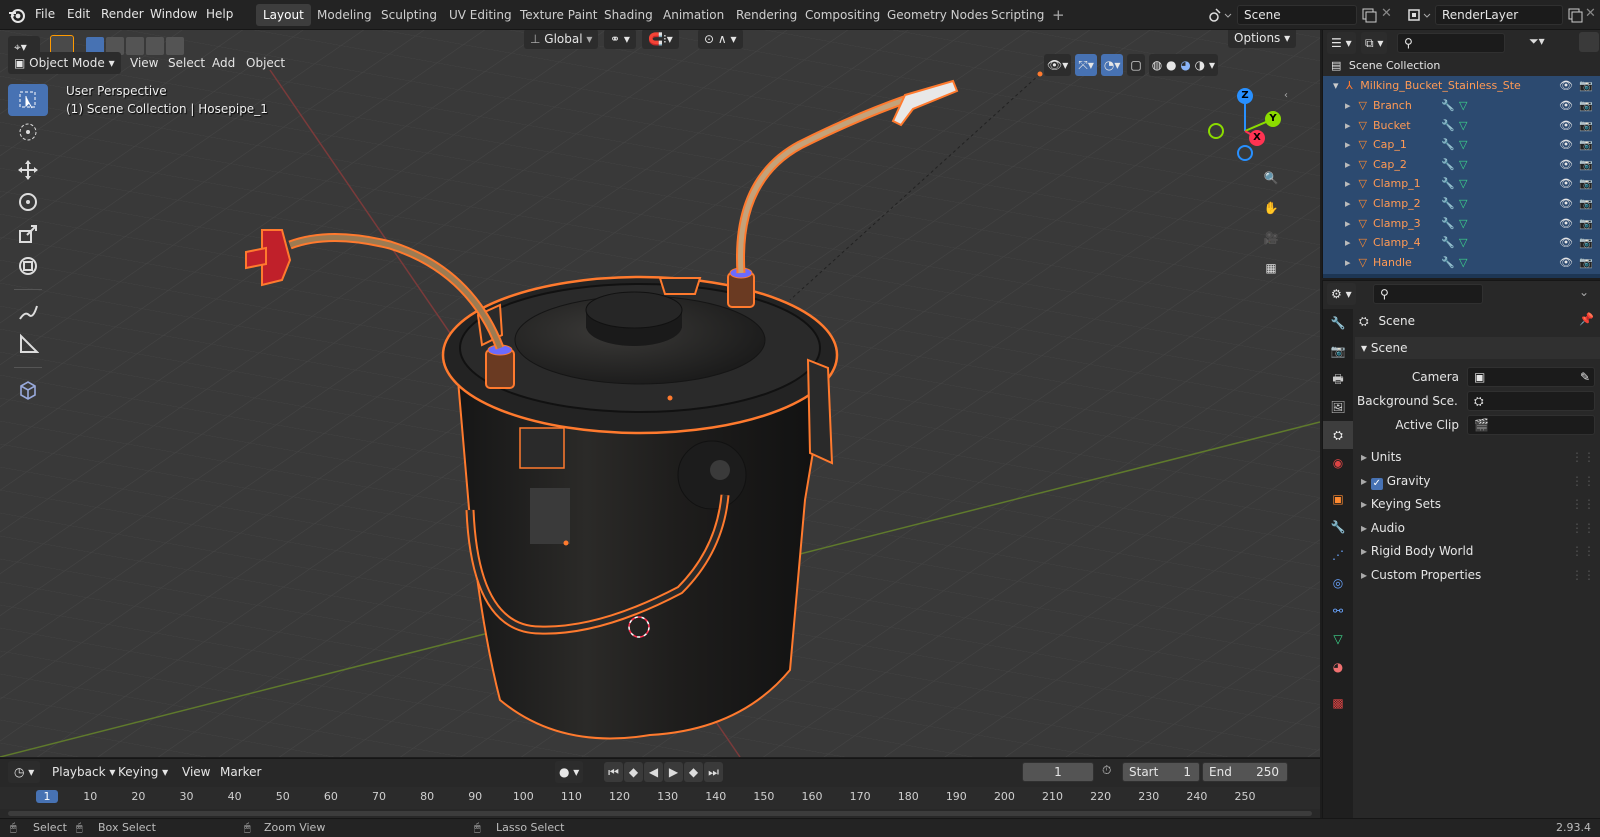  I want to click on rotate-tool-icon, so click(28, 202).